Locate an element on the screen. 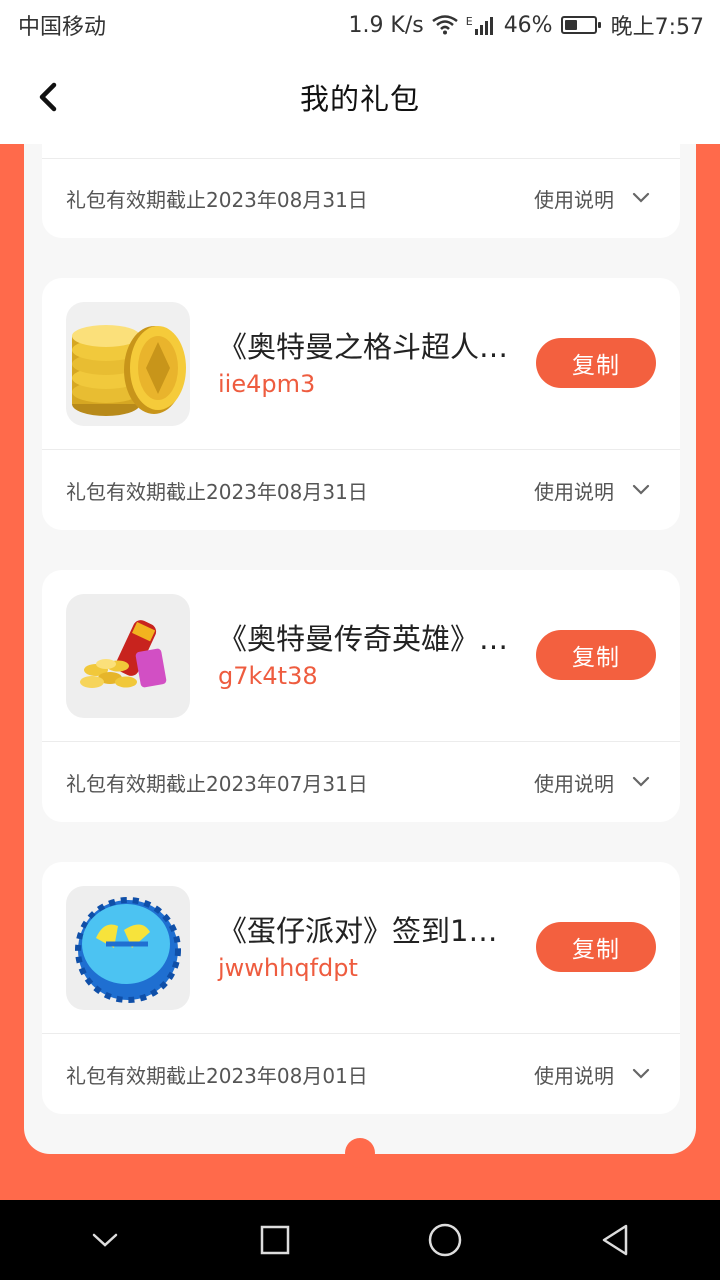  page-title: 我的礼包 is located at coordinates (359, 99).